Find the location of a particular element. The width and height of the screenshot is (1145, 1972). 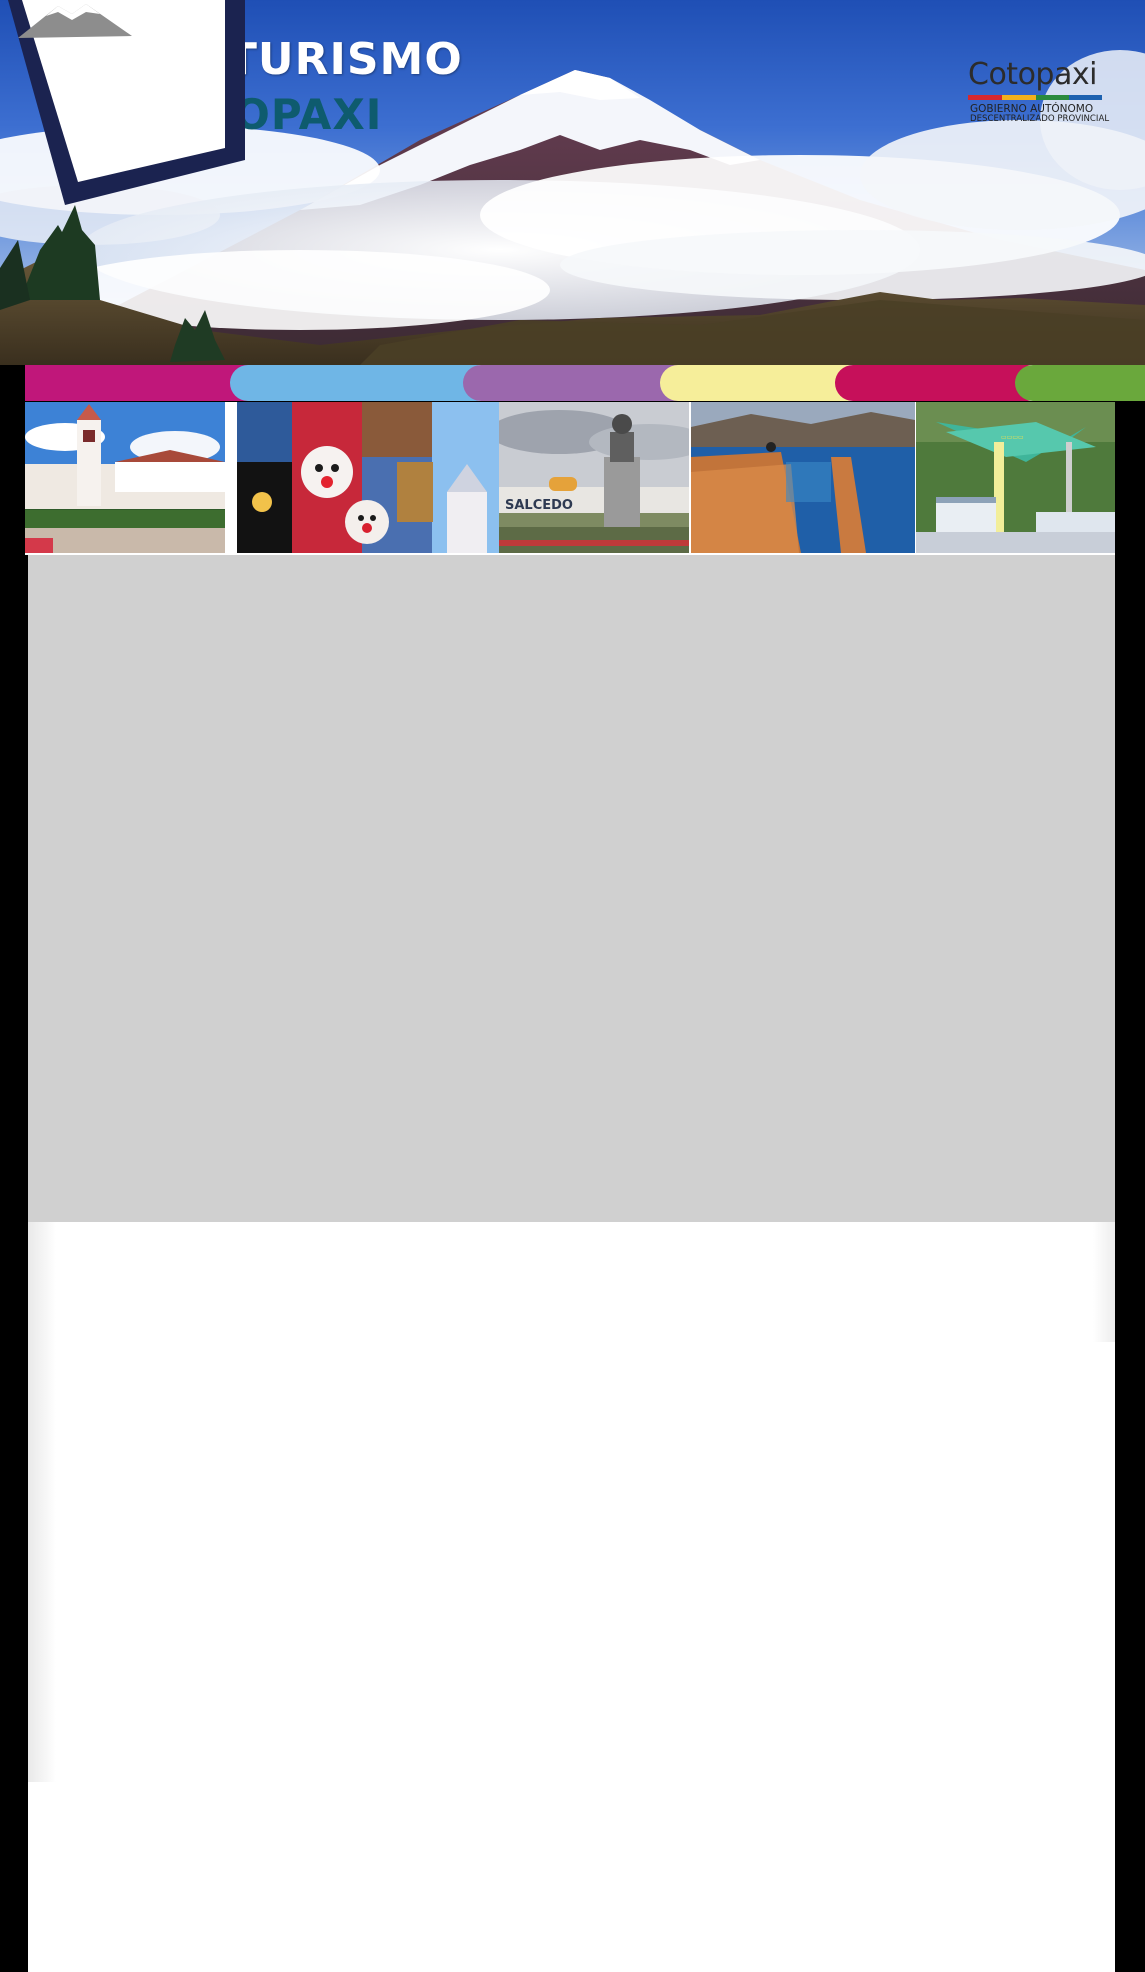

photo-gallery: SALCEDO ▭▭▭▭ is located at coordinates (570, 478).